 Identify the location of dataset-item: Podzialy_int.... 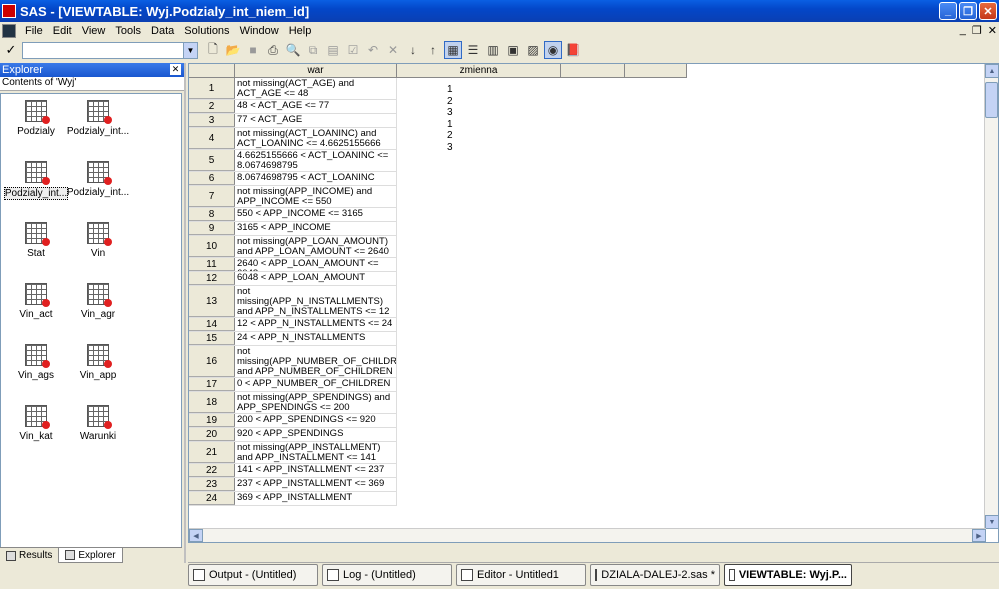
(98, 187).